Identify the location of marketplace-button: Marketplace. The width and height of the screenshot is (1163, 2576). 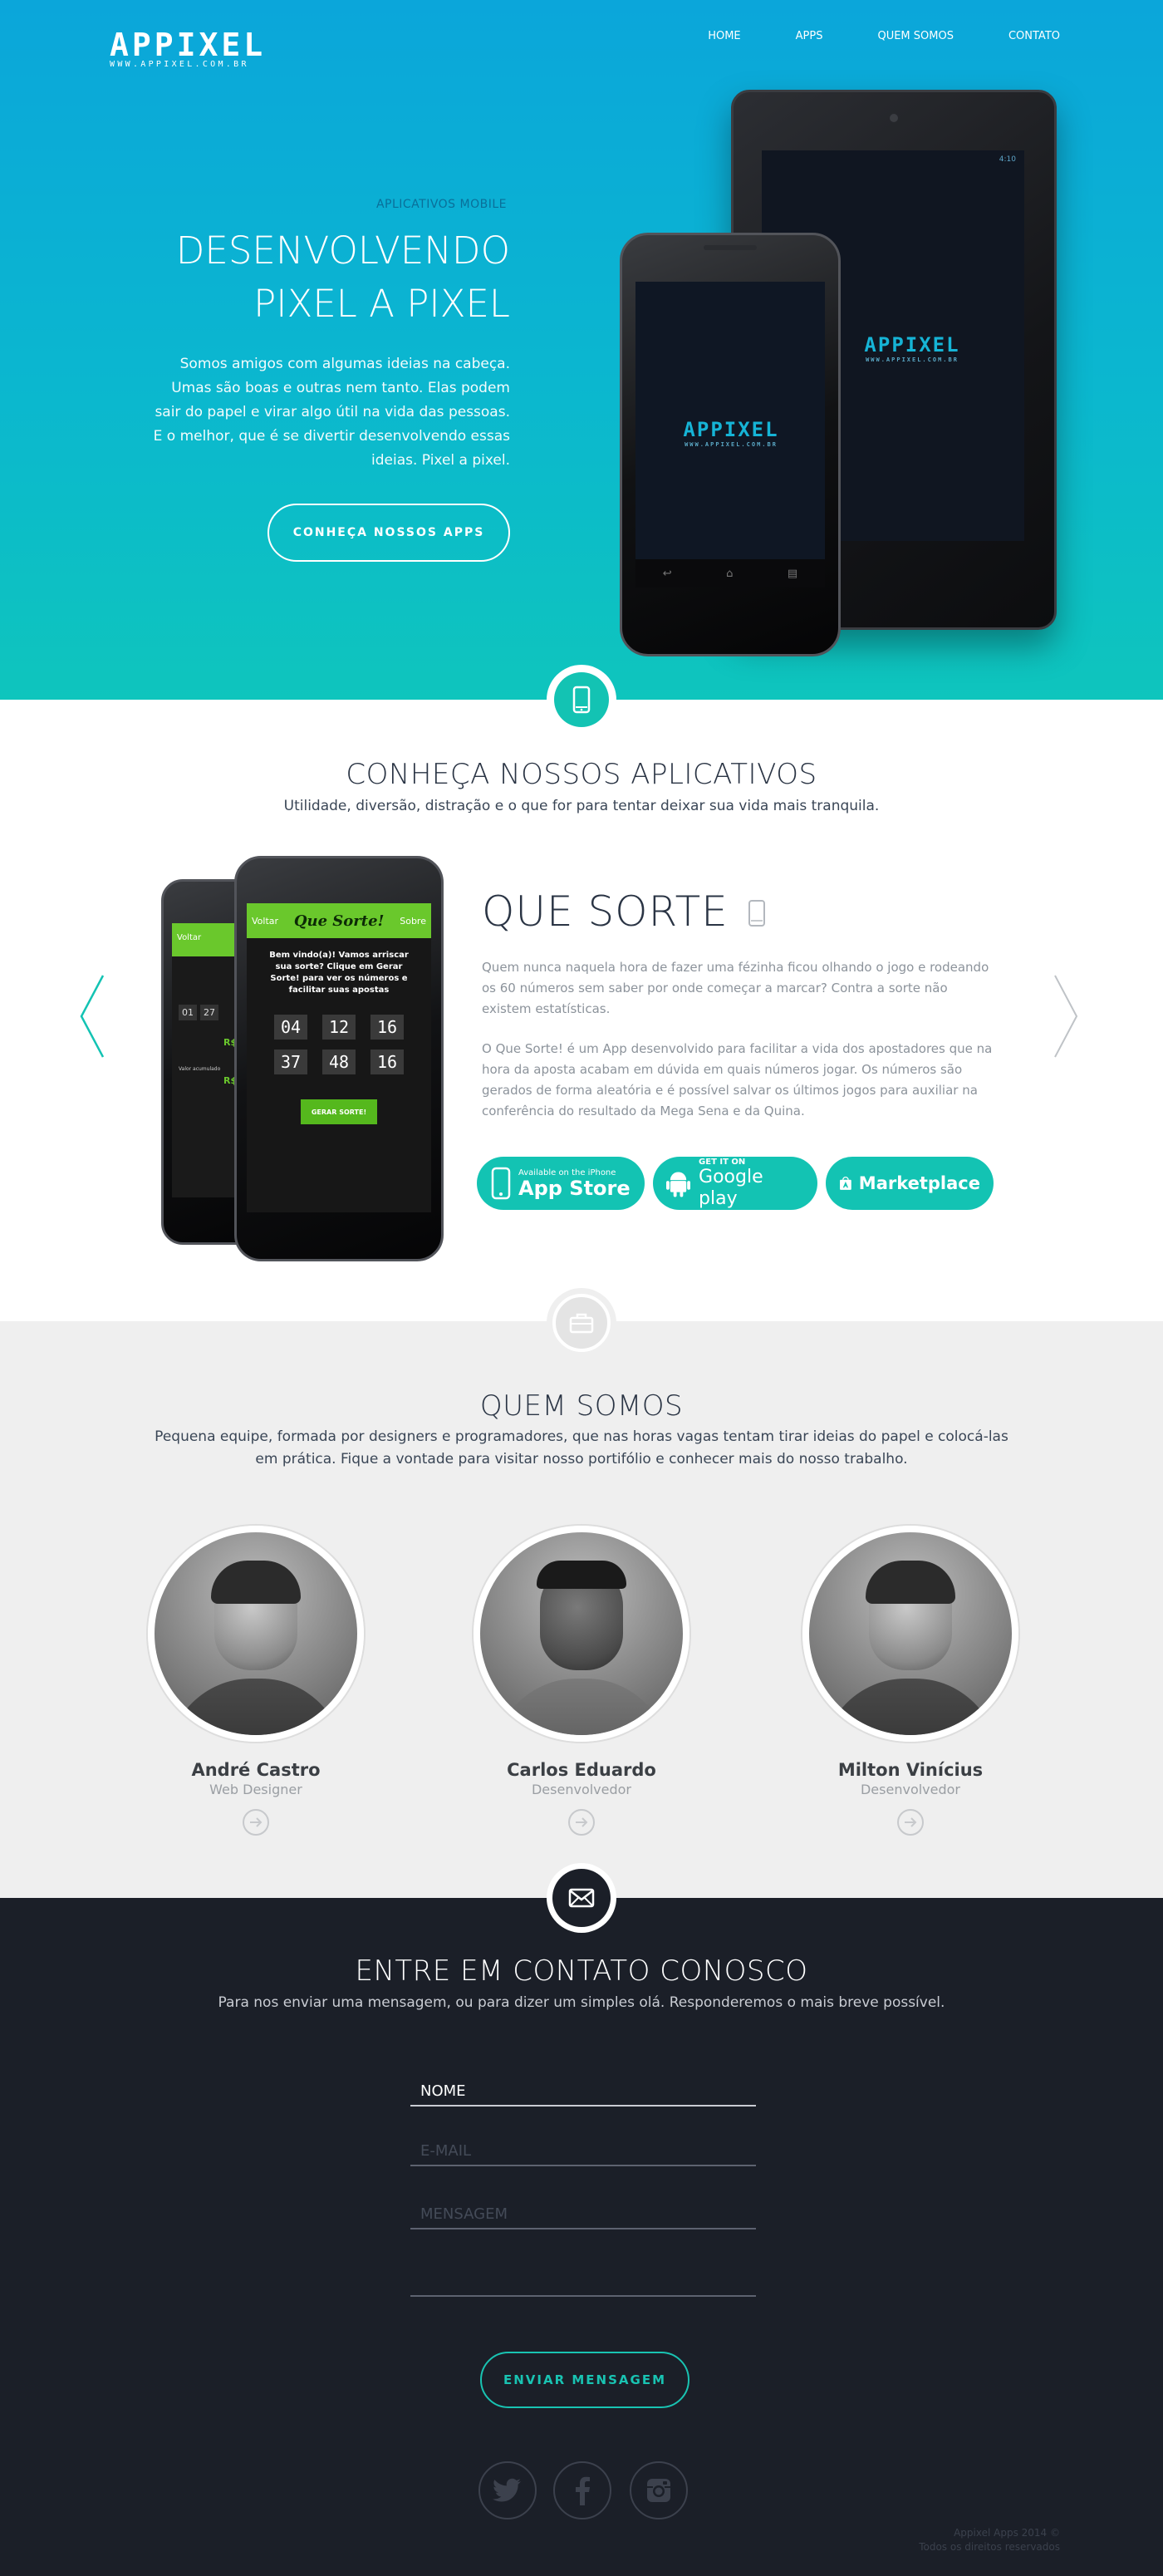
(910, 1183).